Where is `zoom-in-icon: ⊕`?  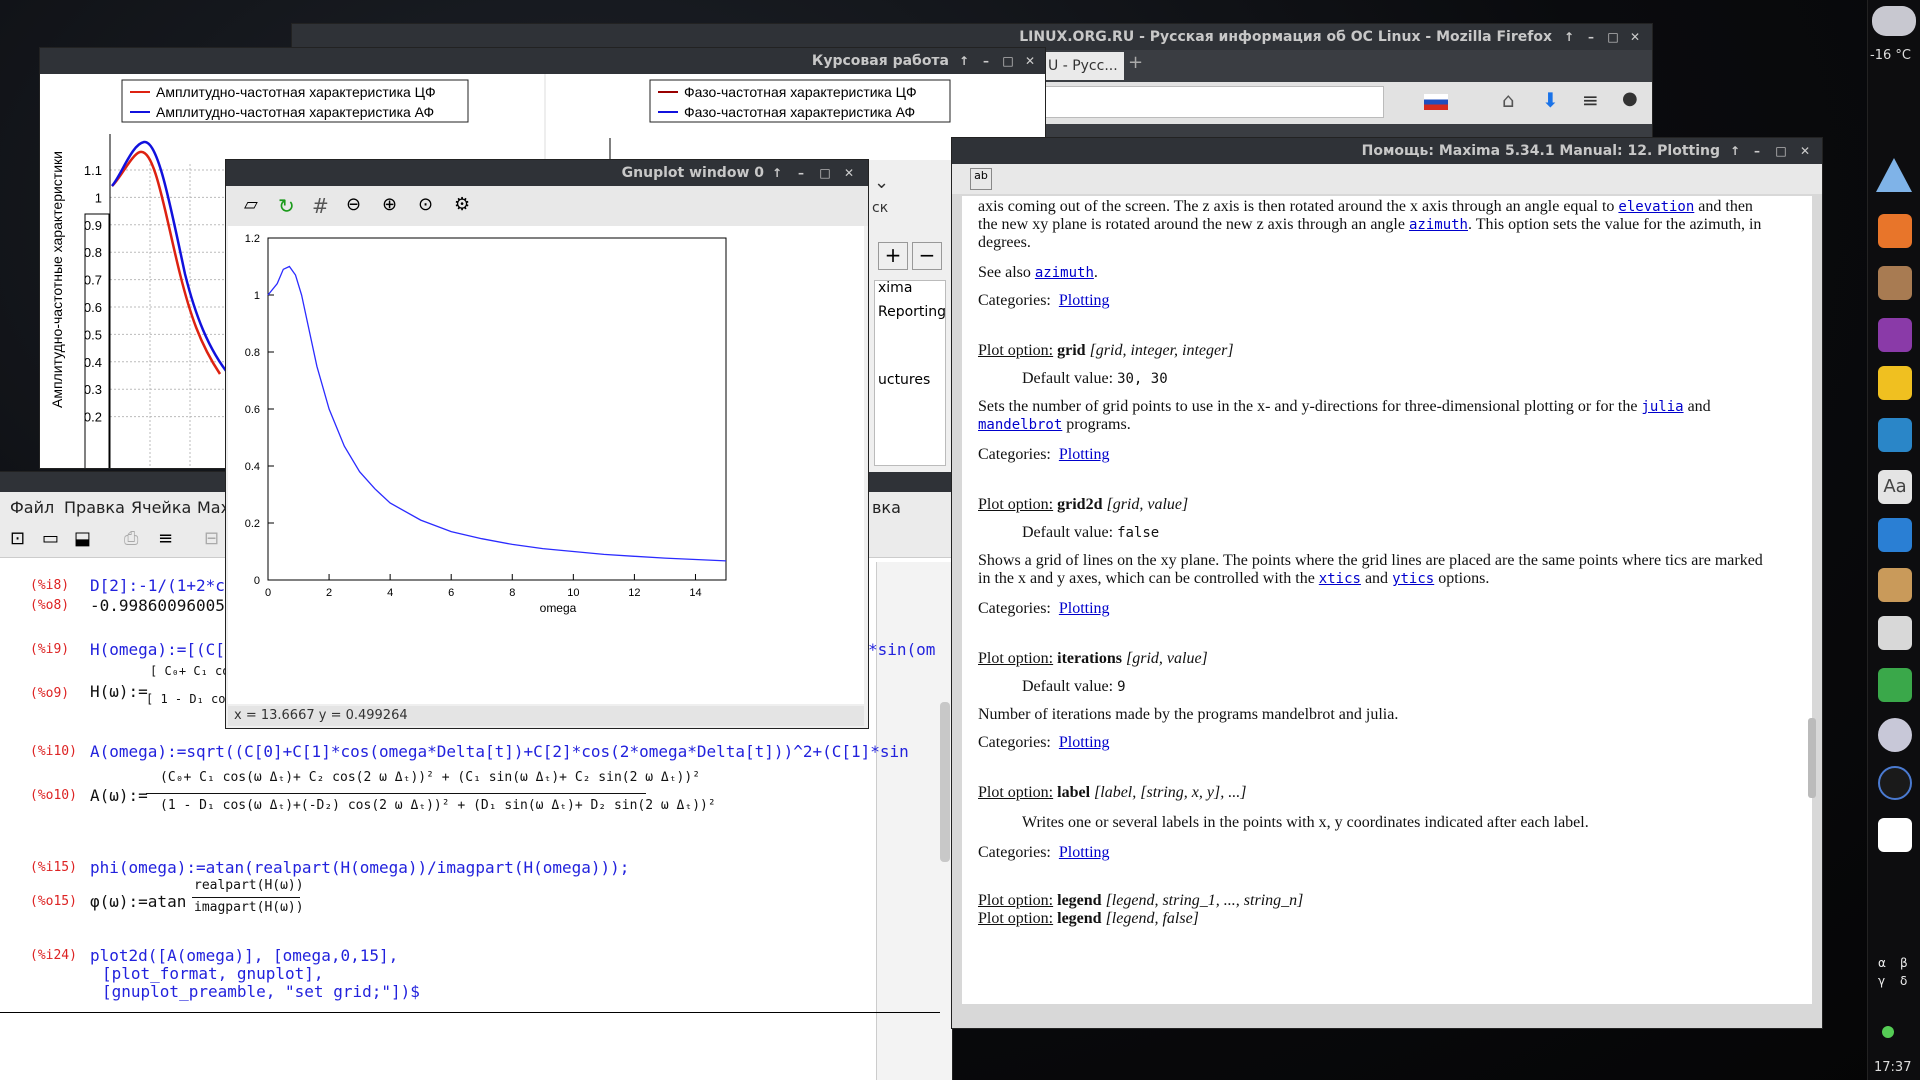 zoom-in-icon: ⊕ is located at coordinates (389, 204).